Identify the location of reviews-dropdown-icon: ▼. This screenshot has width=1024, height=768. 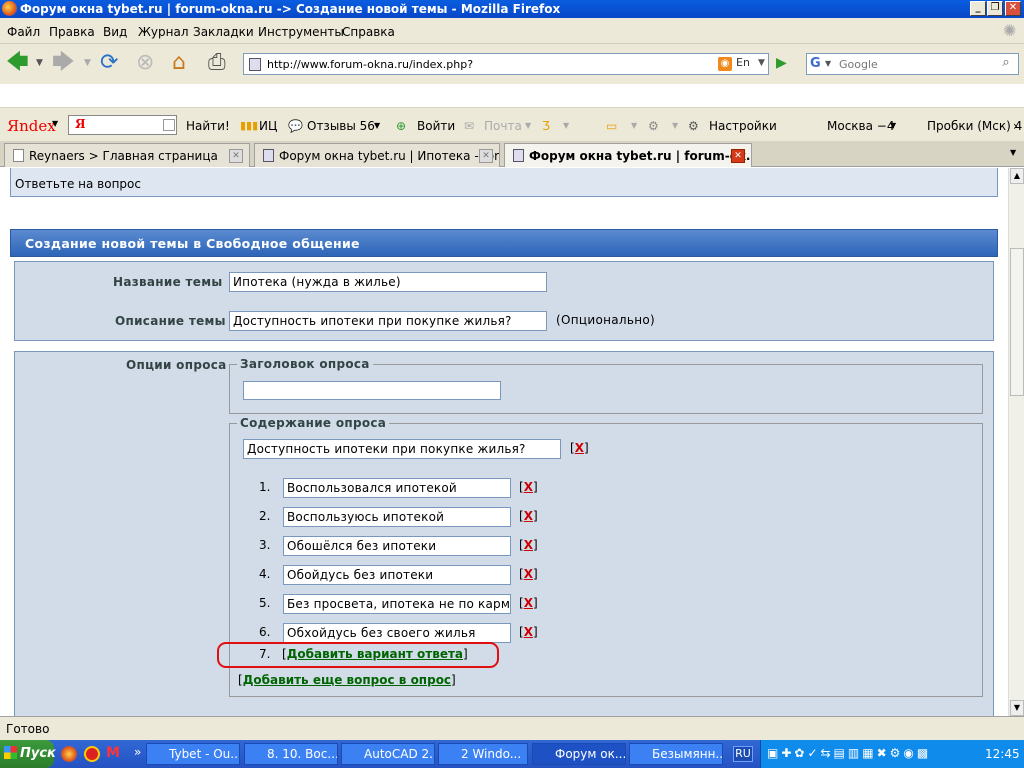
(377, 125).